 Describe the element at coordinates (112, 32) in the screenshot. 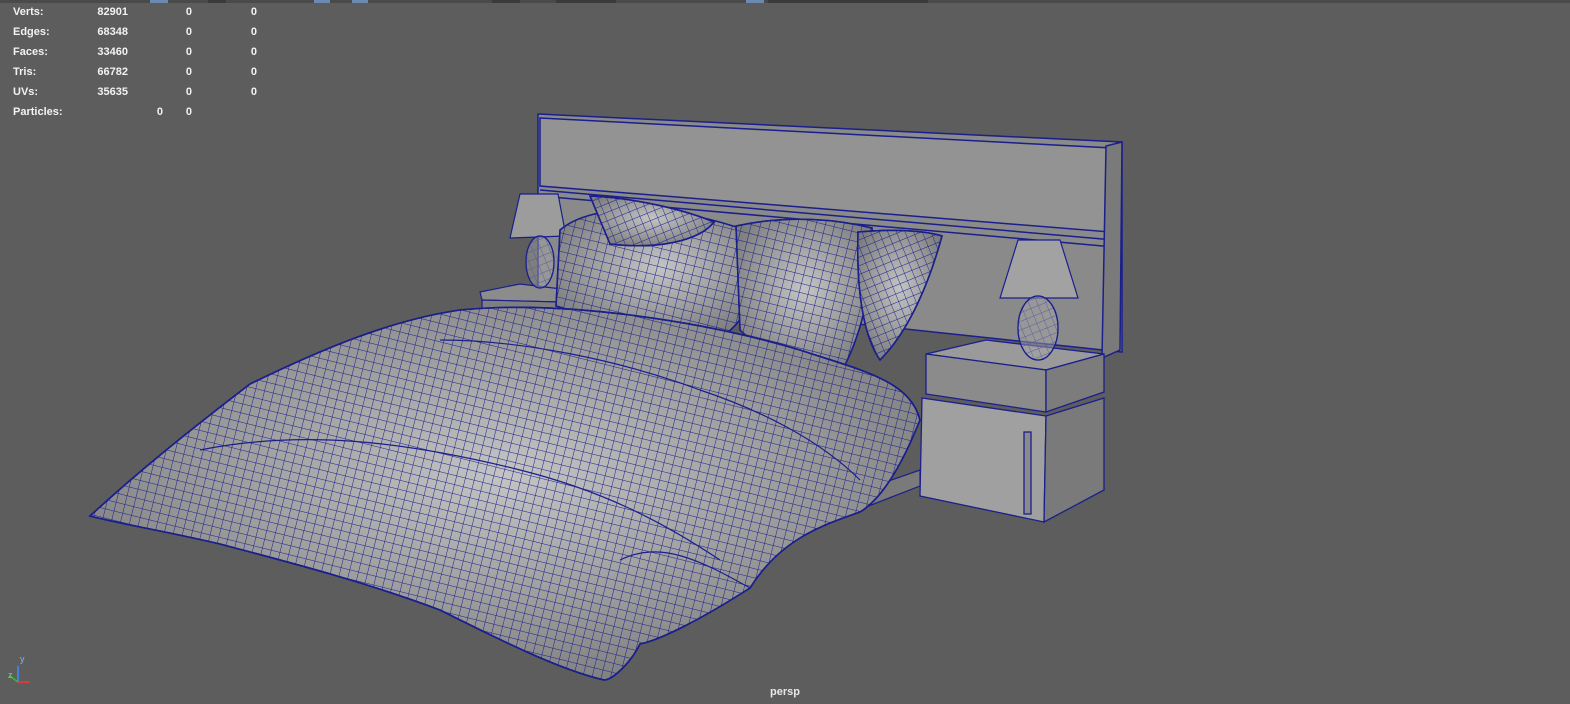

I see `hud-value: 68348` at that location.